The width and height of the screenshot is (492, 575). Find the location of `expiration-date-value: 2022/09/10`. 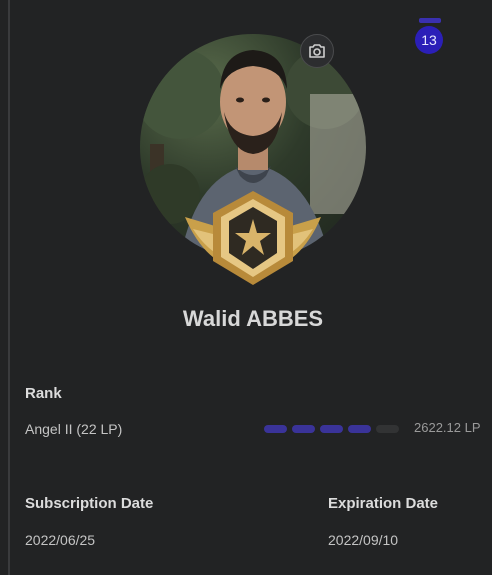

expiration-date-value: 2022/09/10 is located at coordinates (363, 540).